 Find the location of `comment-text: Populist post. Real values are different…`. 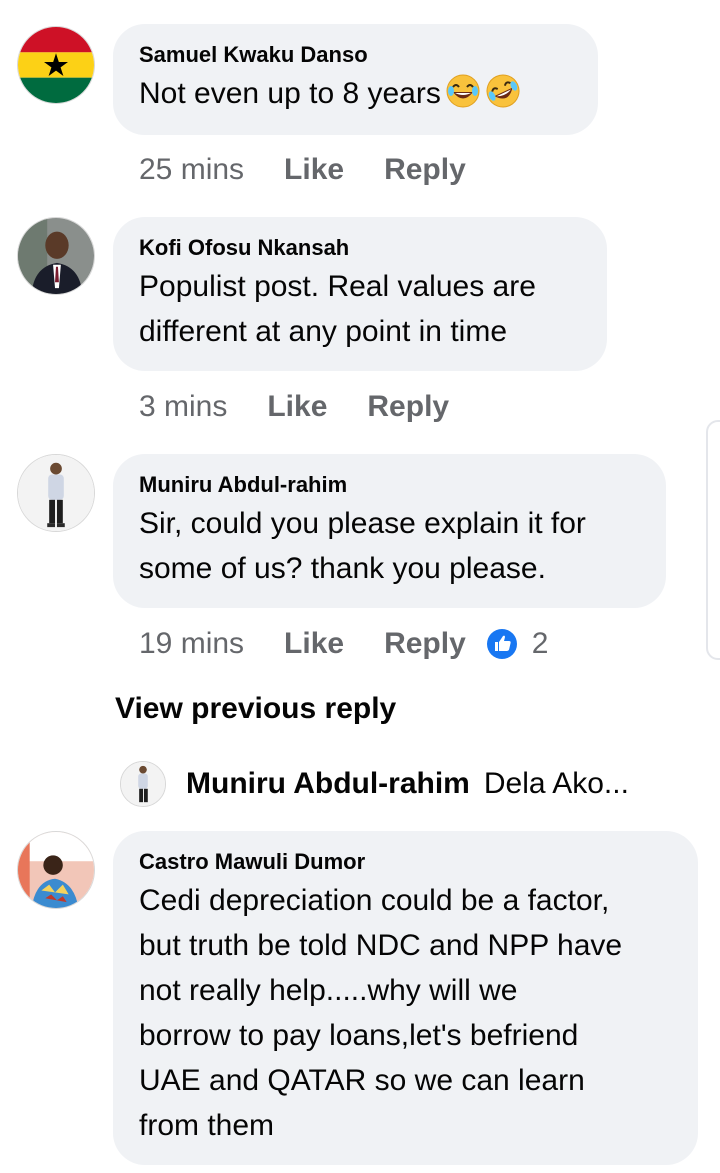

comment-text: Populist post. Real values are different… is located at coordinates (360, 309).